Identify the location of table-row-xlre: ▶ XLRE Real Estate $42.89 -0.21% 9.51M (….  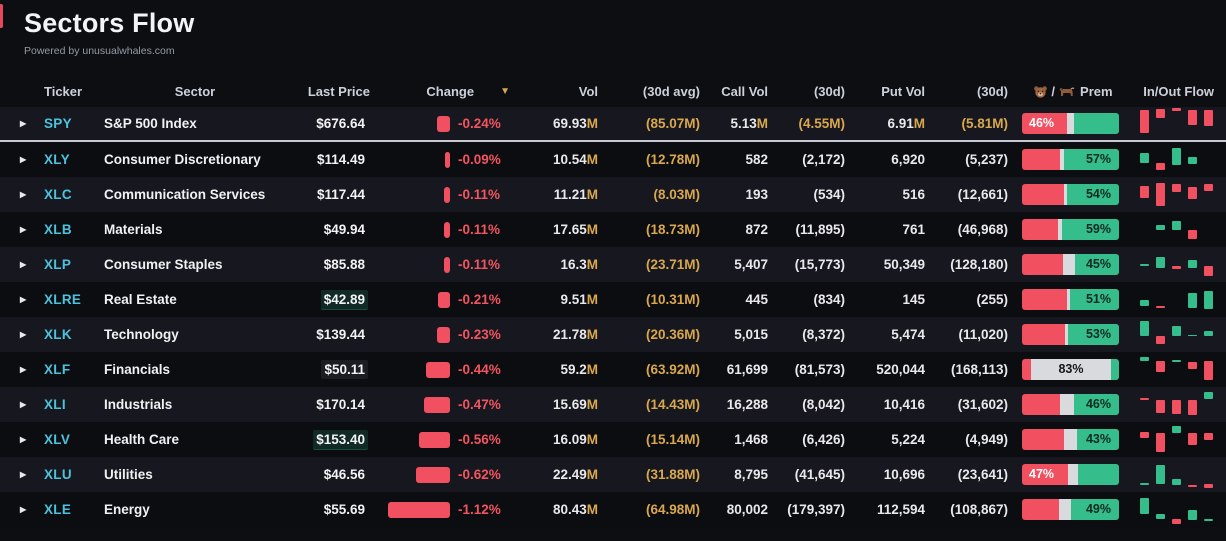
(613, 299).